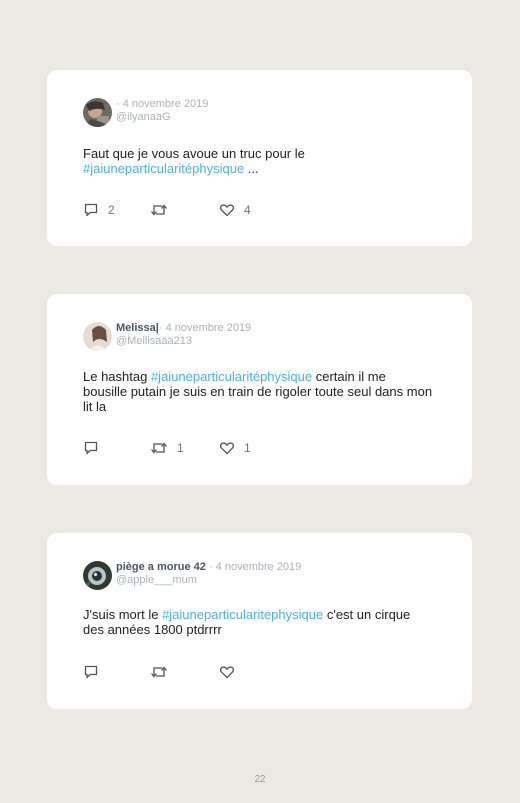  What do you see at coordinates (162, 117) in the screenshot?
I see `user-handle: @ilyanaaG` at bounding box center [162, 117].